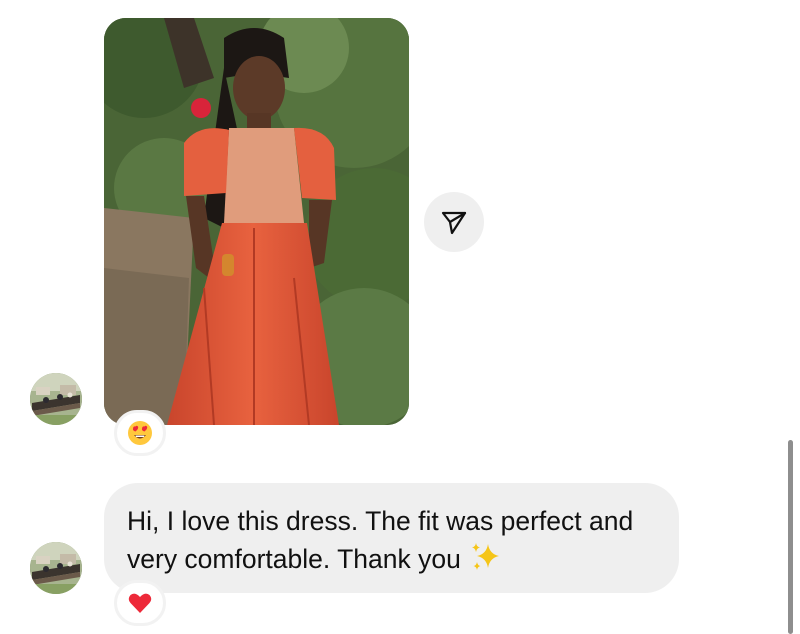 The height and width of the screenshot is (634, 800). I want to click on send-icon, so click(454, 223).